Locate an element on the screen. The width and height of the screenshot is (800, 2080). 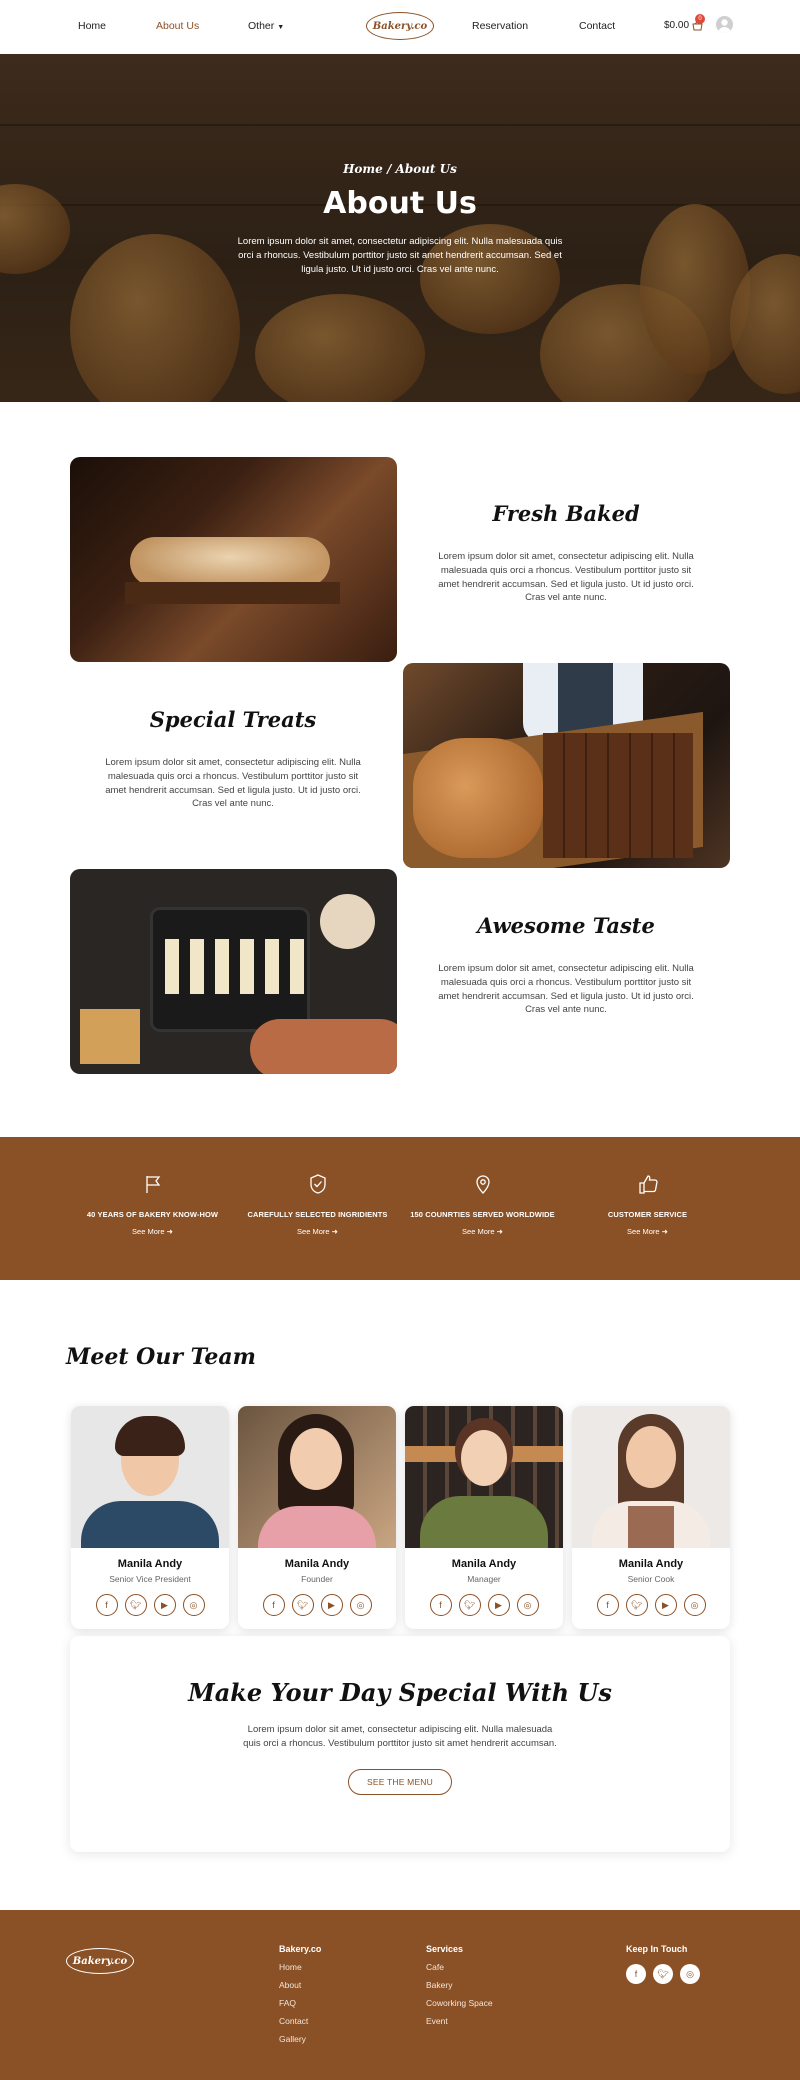
highlight-item: CUSTOMER SERVICE See More ➜ is located at coordinates (647, 1208).